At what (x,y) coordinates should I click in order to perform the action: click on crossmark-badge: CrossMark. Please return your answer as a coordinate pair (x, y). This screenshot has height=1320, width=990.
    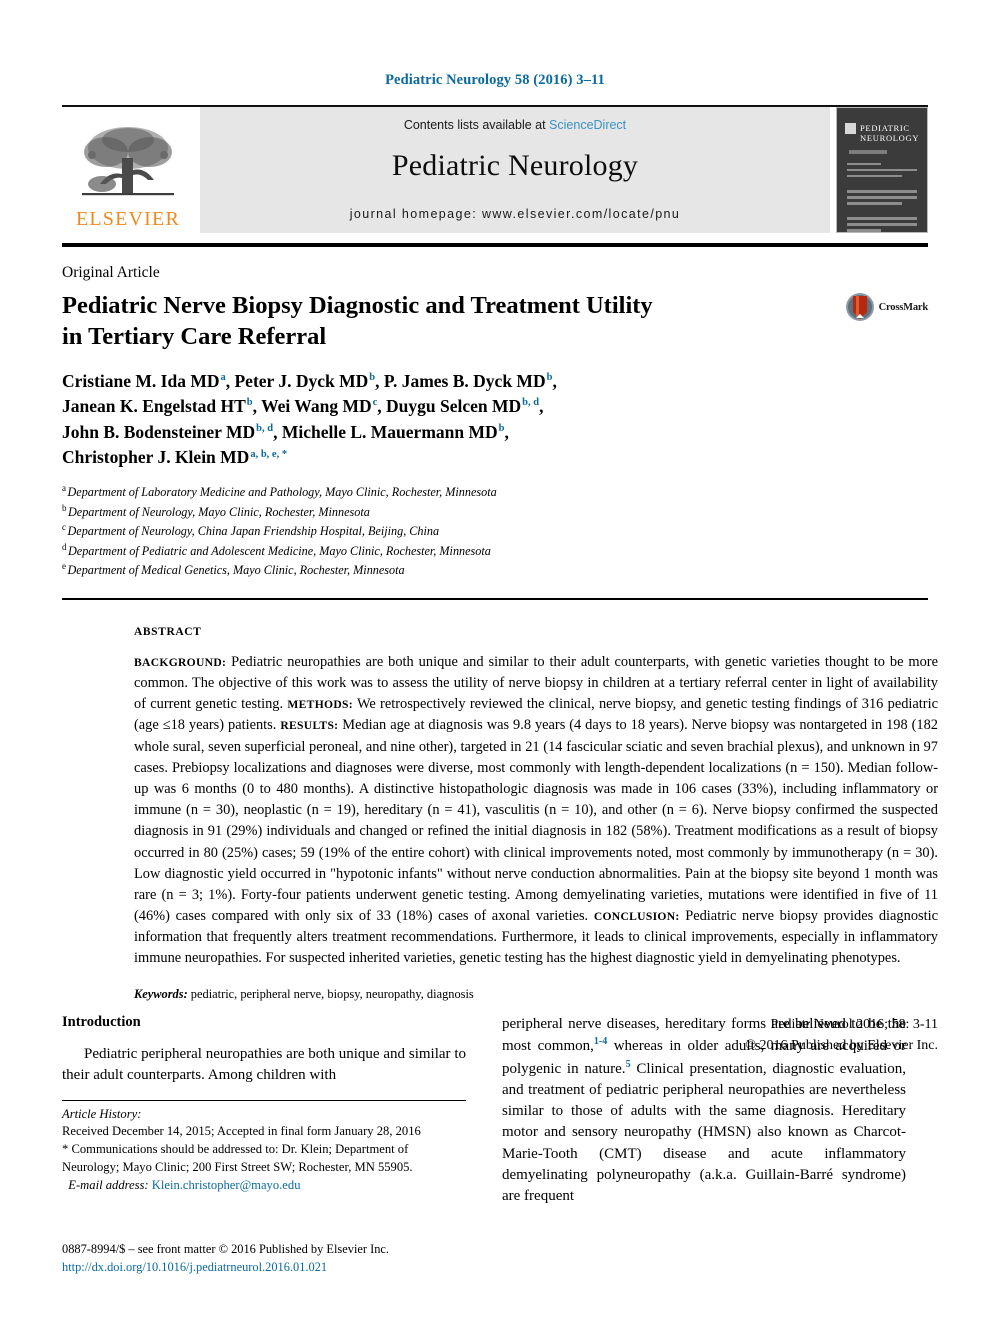
    Looking at the image, I should click on (886, 307).